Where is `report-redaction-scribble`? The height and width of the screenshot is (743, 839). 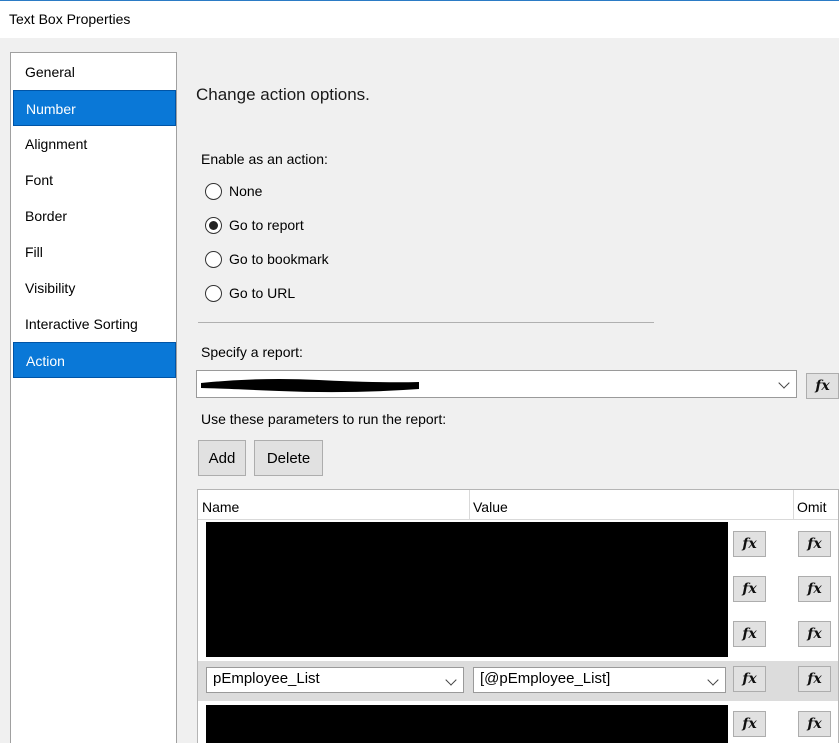
report-redaction-scribble is located at coordinates (310, 386).